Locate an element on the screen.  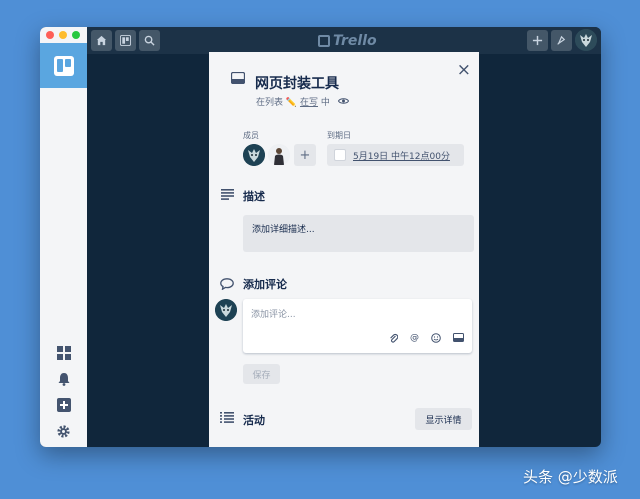
brand-logo: Trello is located at coordinates (347, 41).